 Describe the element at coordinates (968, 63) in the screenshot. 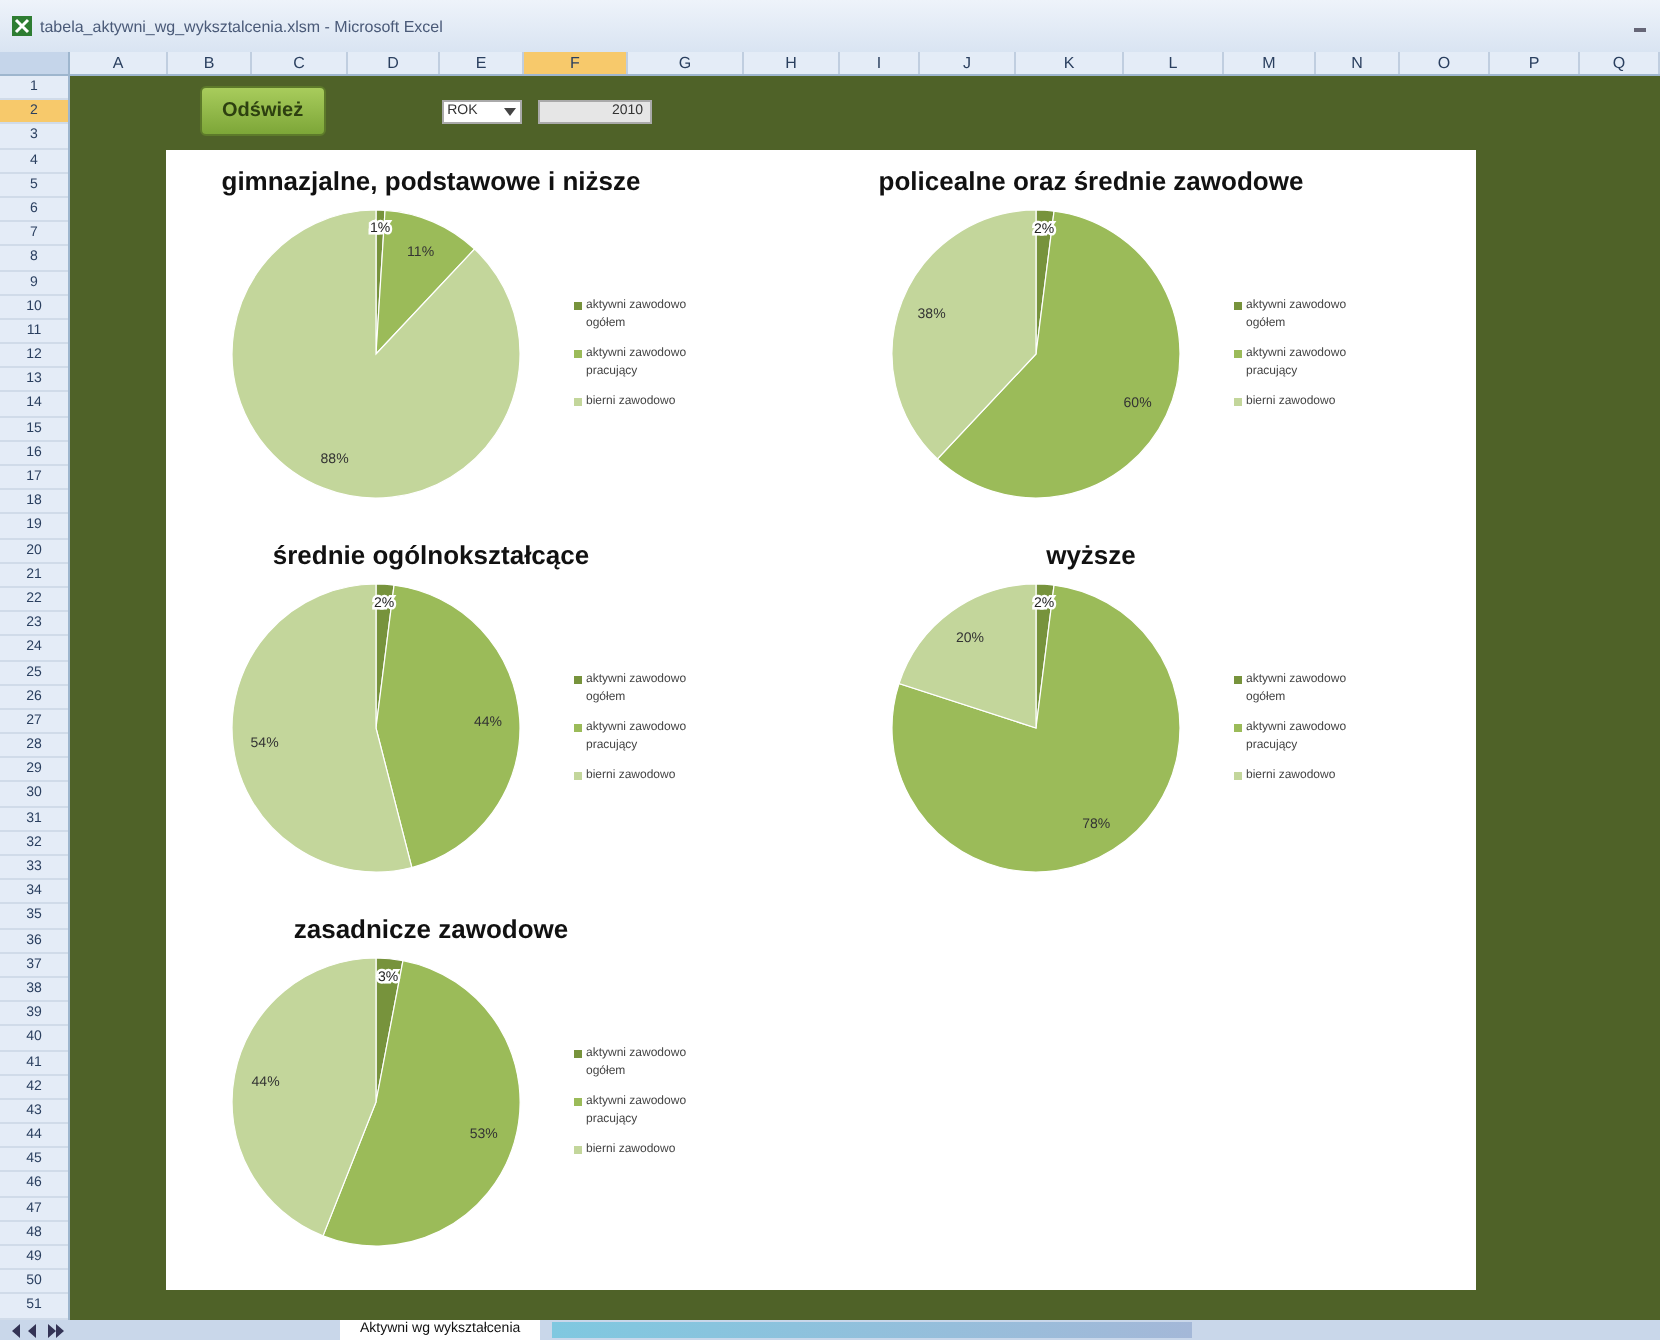

I see `column-header: J` at that location.